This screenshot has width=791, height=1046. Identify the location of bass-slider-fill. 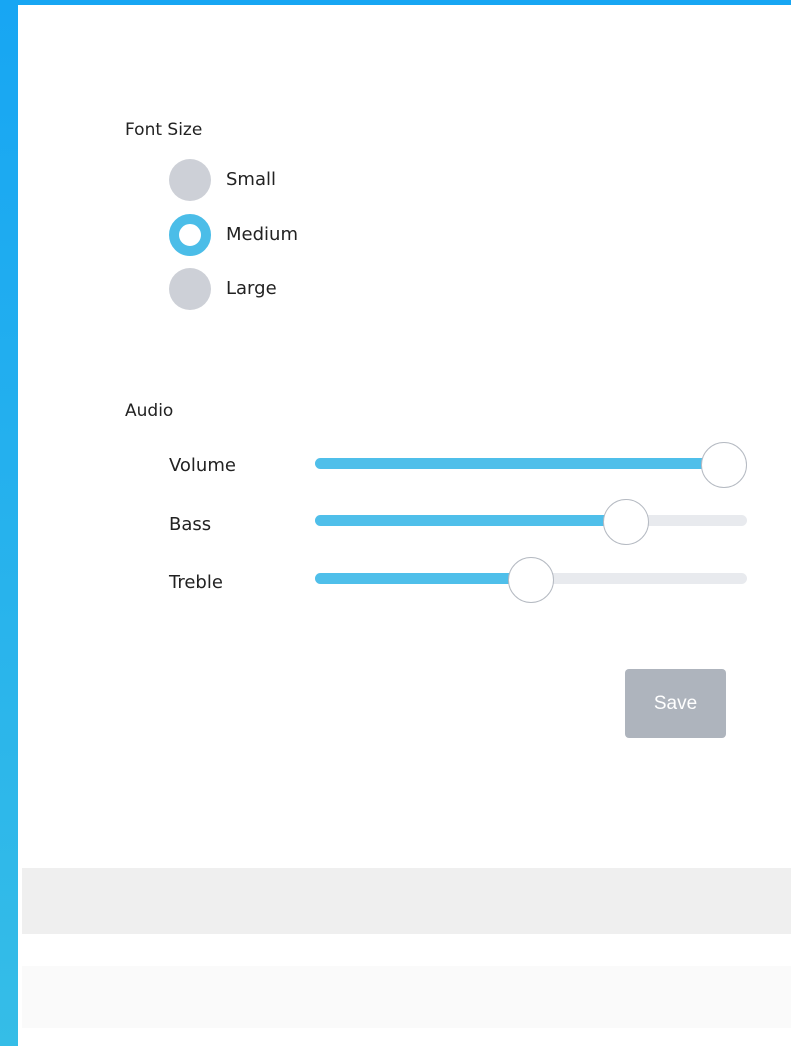
(471, 520).